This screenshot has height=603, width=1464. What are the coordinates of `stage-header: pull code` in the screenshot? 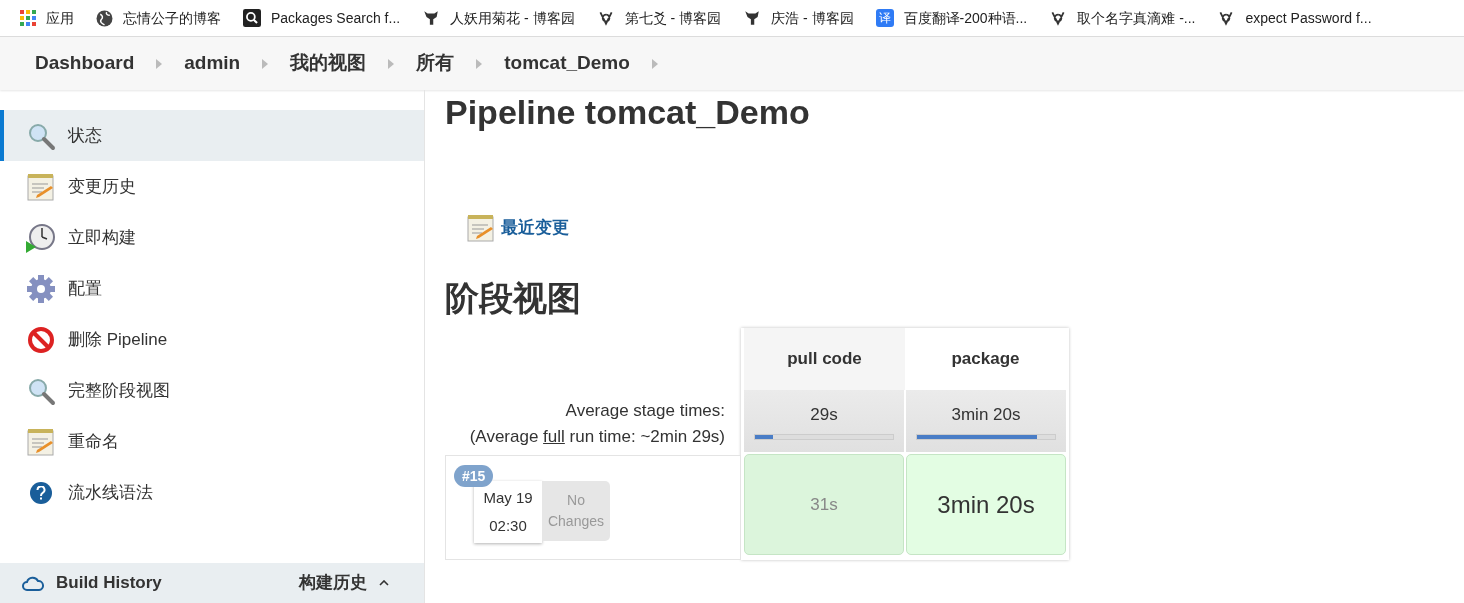 It's located at (824, 359).